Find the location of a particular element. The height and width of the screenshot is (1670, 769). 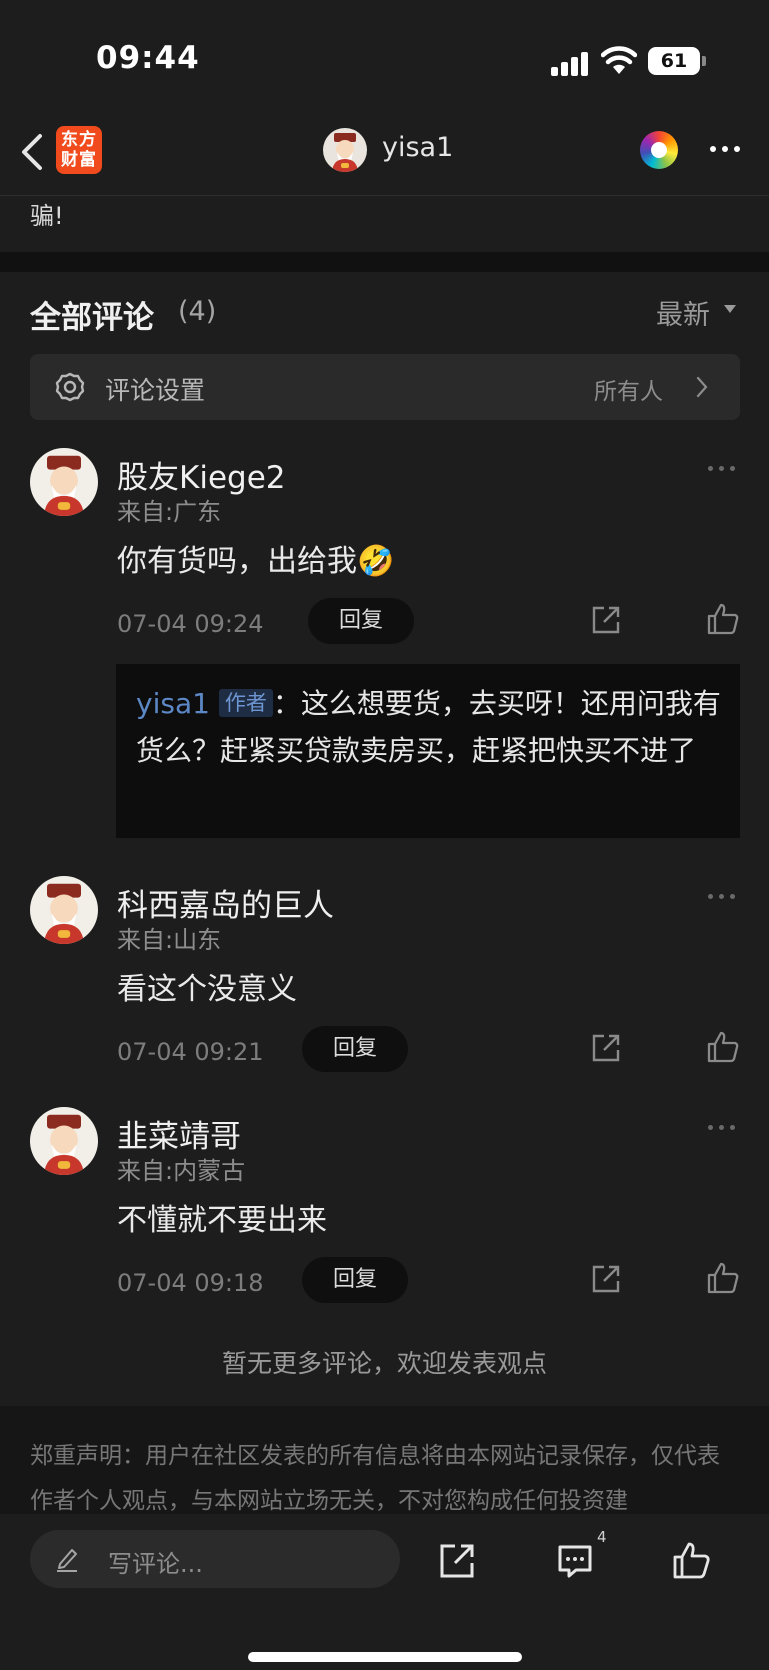

back-arrow-icon is located at coordinates (33, 152).